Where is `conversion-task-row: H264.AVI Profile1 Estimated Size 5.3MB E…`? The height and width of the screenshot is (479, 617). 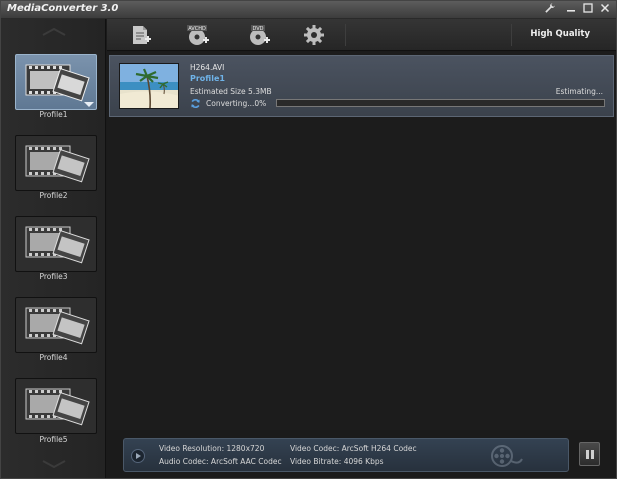 conversion-task-row: H264.AVI Profile1 Estimated Size 5.3MB E… is located at coordinates (361, 86).